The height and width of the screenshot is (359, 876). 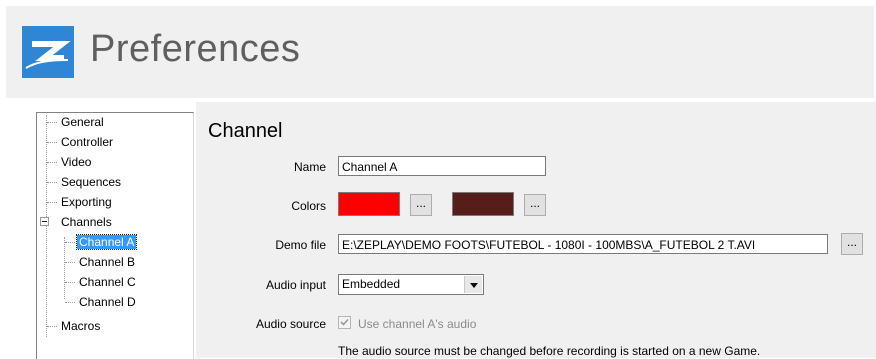 What do you see at coordinates (309, 167) in the screenshot?
I see `name-label: Name` at bounding box center [309, 167].